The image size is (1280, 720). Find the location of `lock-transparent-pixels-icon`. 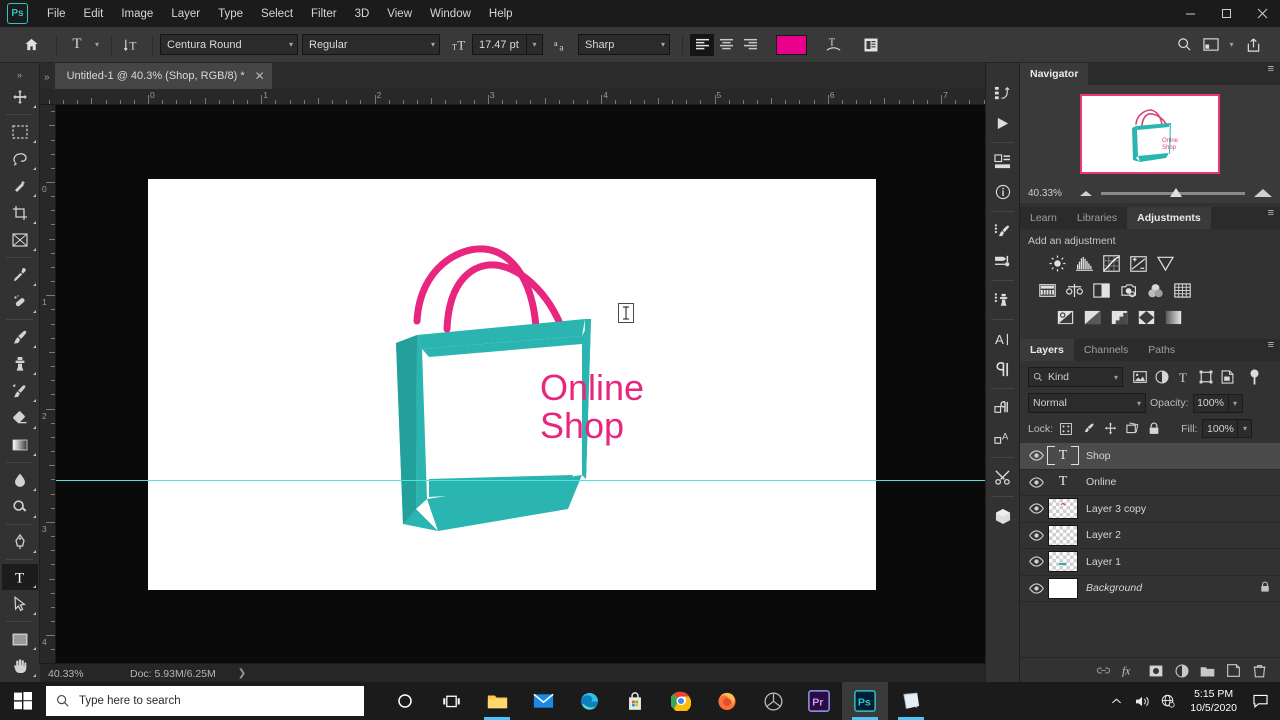

lock-transparent-pixels-icon is located at coordinates (1066, 428).